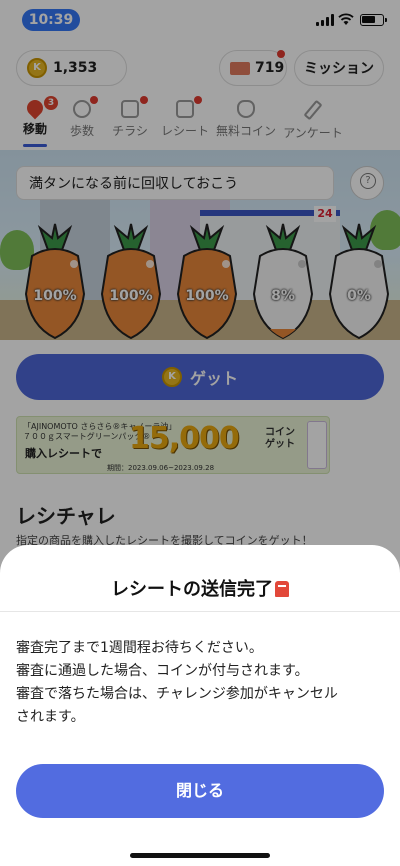  Describe the element at coordinates (200, 611) in the screenshot. I see `divider` at that location.